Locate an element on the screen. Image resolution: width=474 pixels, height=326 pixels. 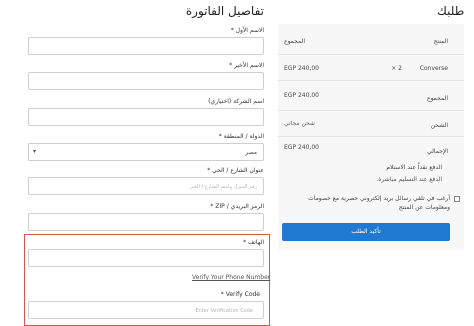
item-price: EGP 240,00 is located at coordinates (301, 68).